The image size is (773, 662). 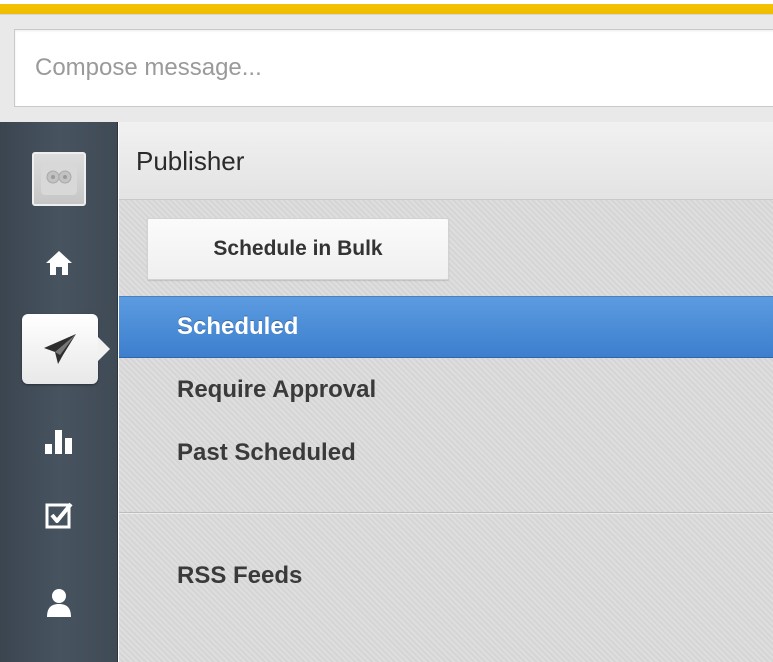 What do you see at coordinates (446, 327) in the screenshot?
I see `nav-item-scheduled: Scheduled` at bounding box center [446, 327].